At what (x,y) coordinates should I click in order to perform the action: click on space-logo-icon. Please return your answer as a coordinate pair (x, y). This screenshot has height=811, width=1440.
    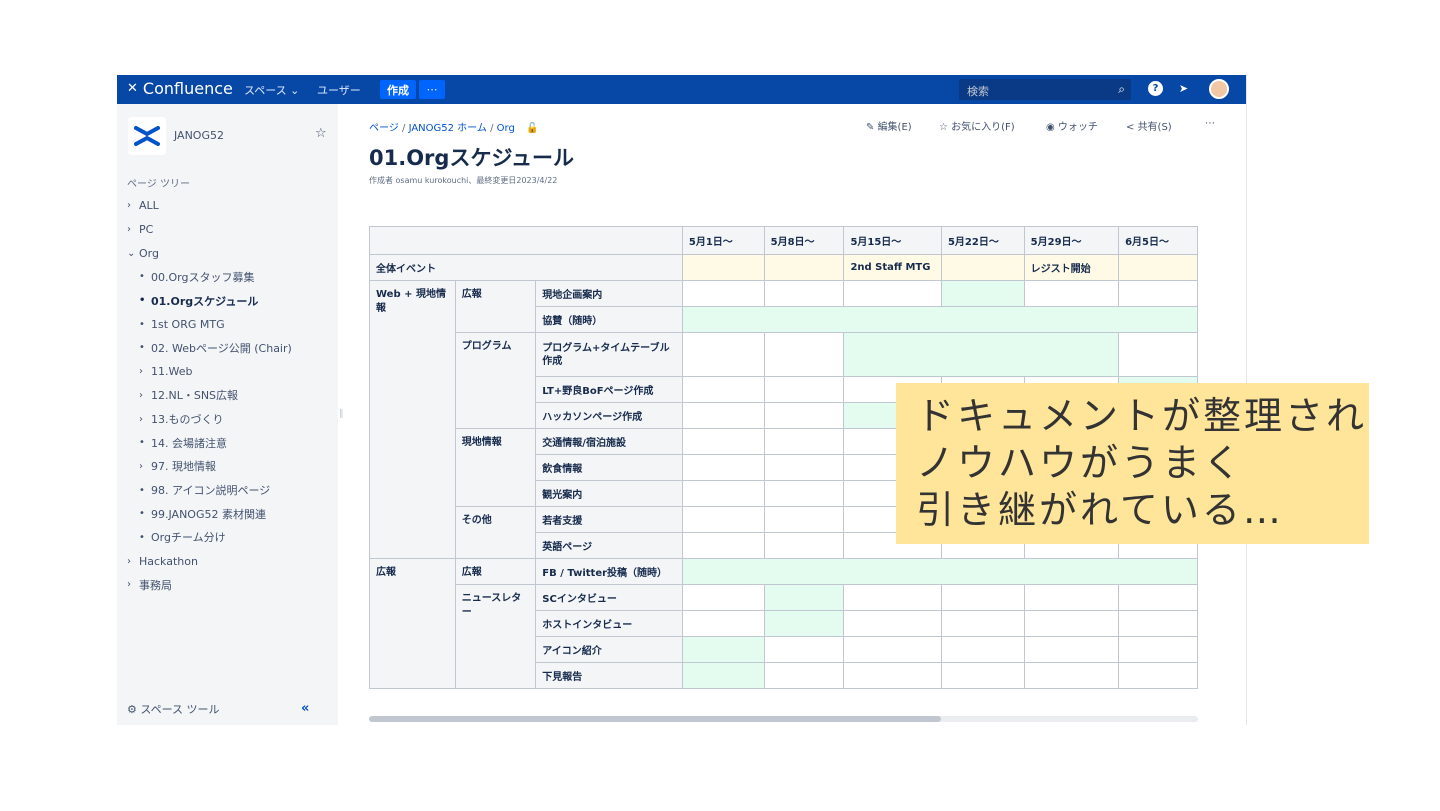
    Looking at the image, I should click on (147, 136).